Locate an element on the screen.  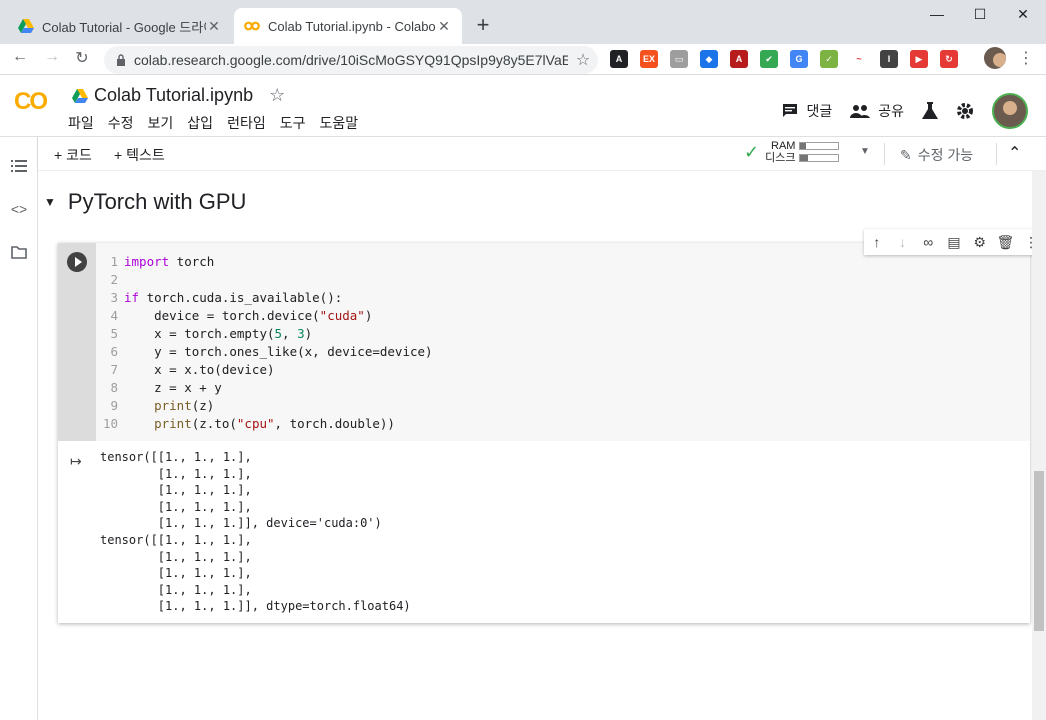
line-number: 6 is located at coordinates (114, 351).